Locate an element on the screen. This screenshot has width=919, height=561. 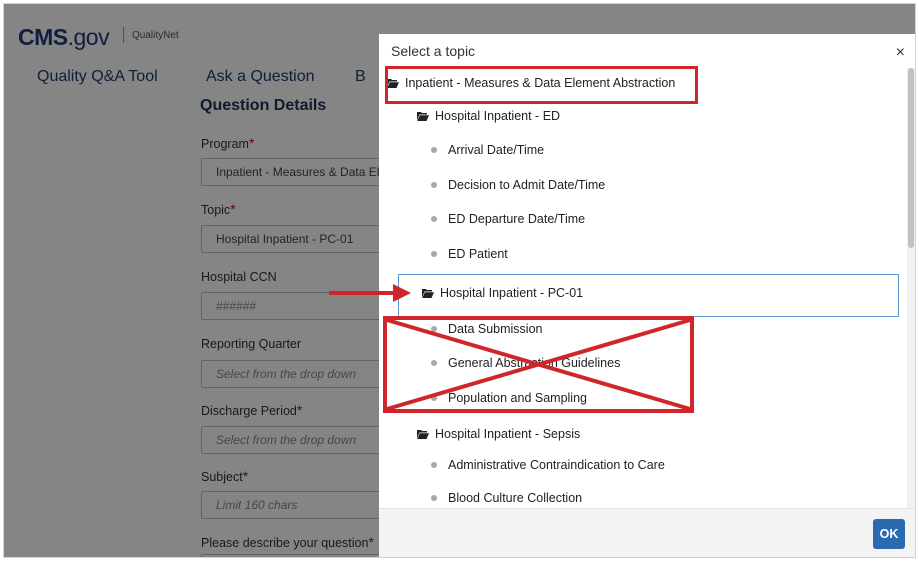
tree-item-label: Hospital Inpatient - ED is located at coordinates (498, 116).